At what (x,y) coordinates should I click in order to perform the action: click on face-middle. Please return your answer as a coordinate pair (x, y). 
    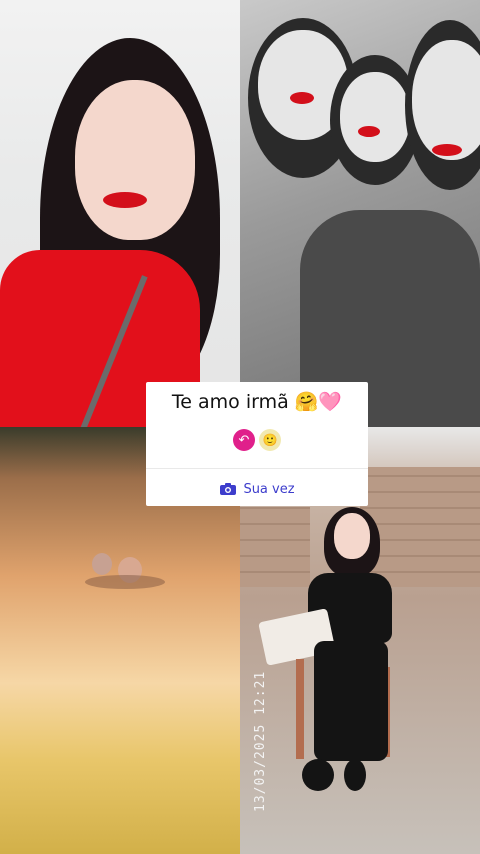
    Looking at the image, I should click on (375, 117).